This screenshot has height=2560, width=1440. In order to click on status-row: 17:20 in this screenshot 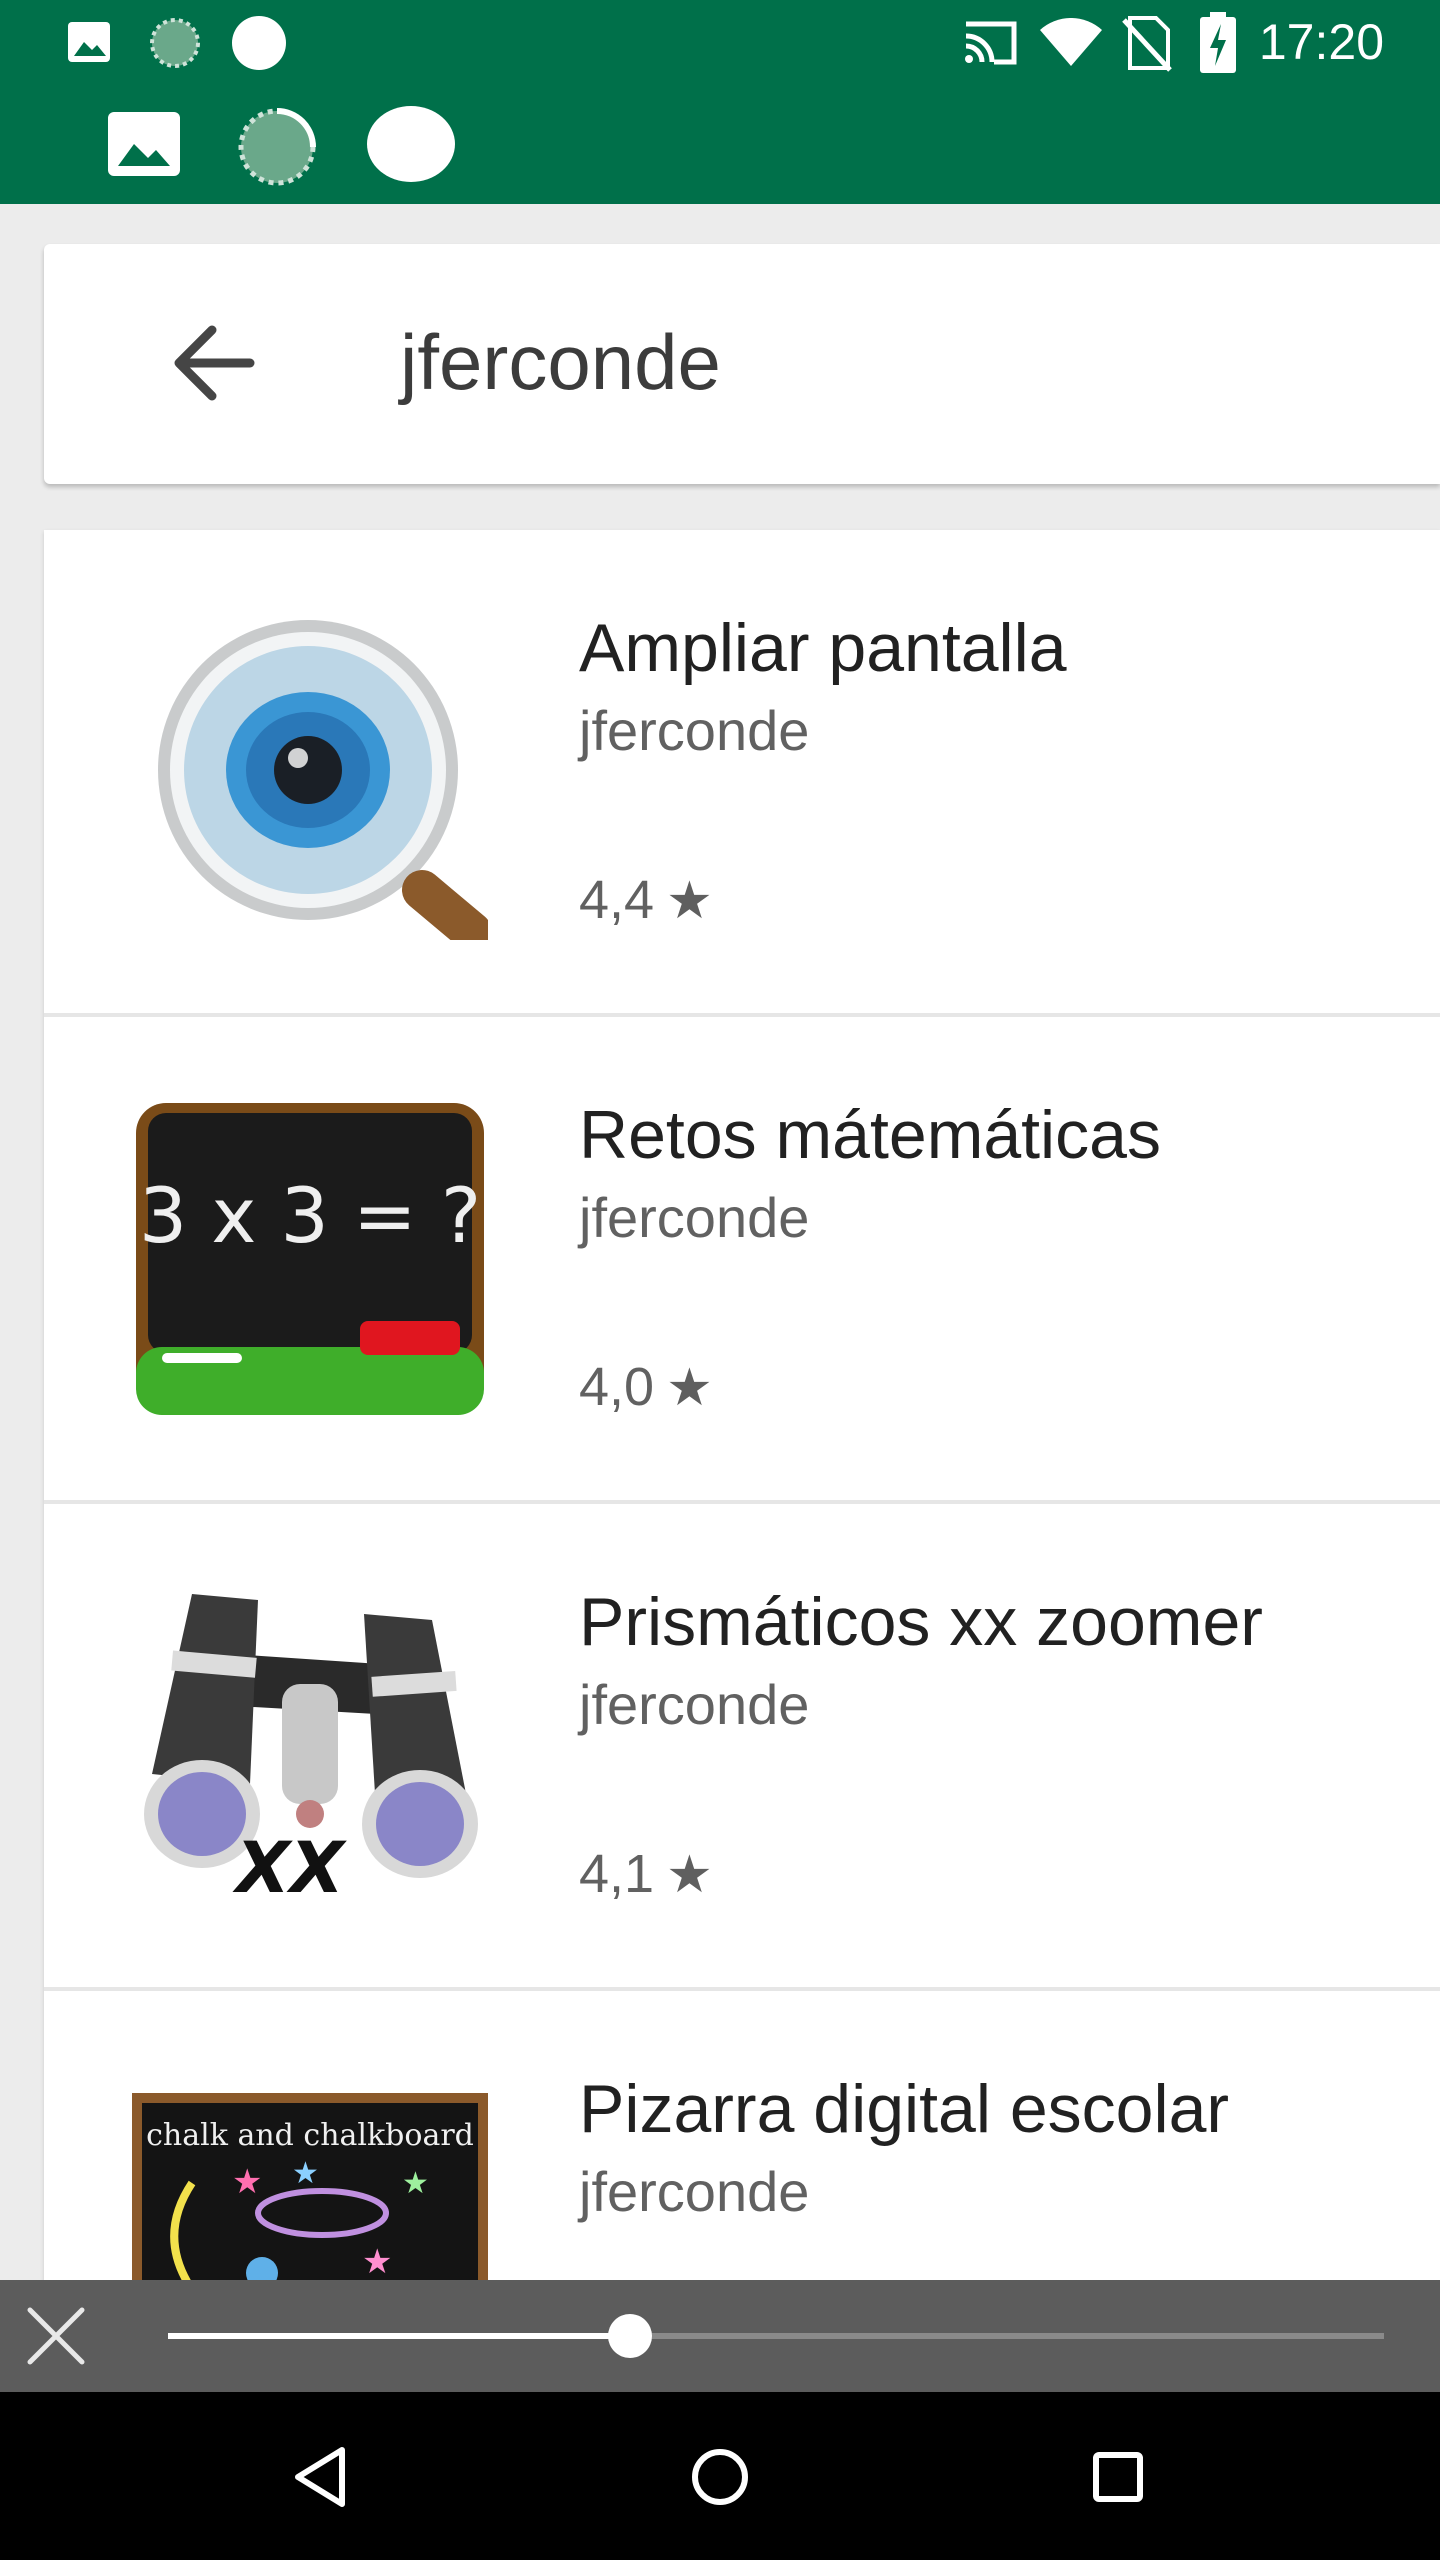, I will do `click(720, 42)`.